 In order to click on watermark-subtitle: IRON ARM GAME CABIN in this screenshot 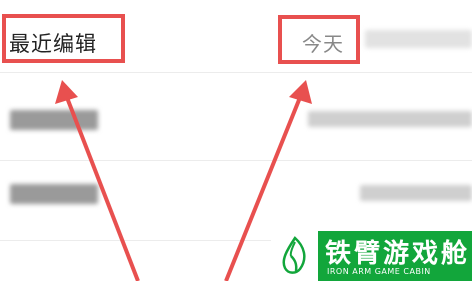, I will do `click(379, 271)`.